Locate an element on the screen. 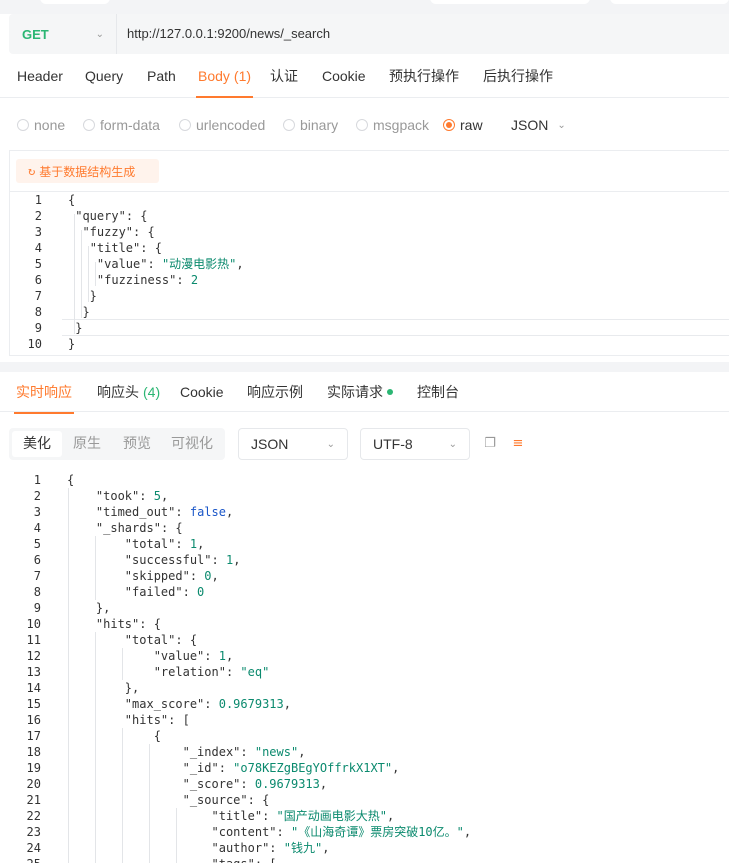  view-pretty: 美化 is located at coordinates (37, 444).